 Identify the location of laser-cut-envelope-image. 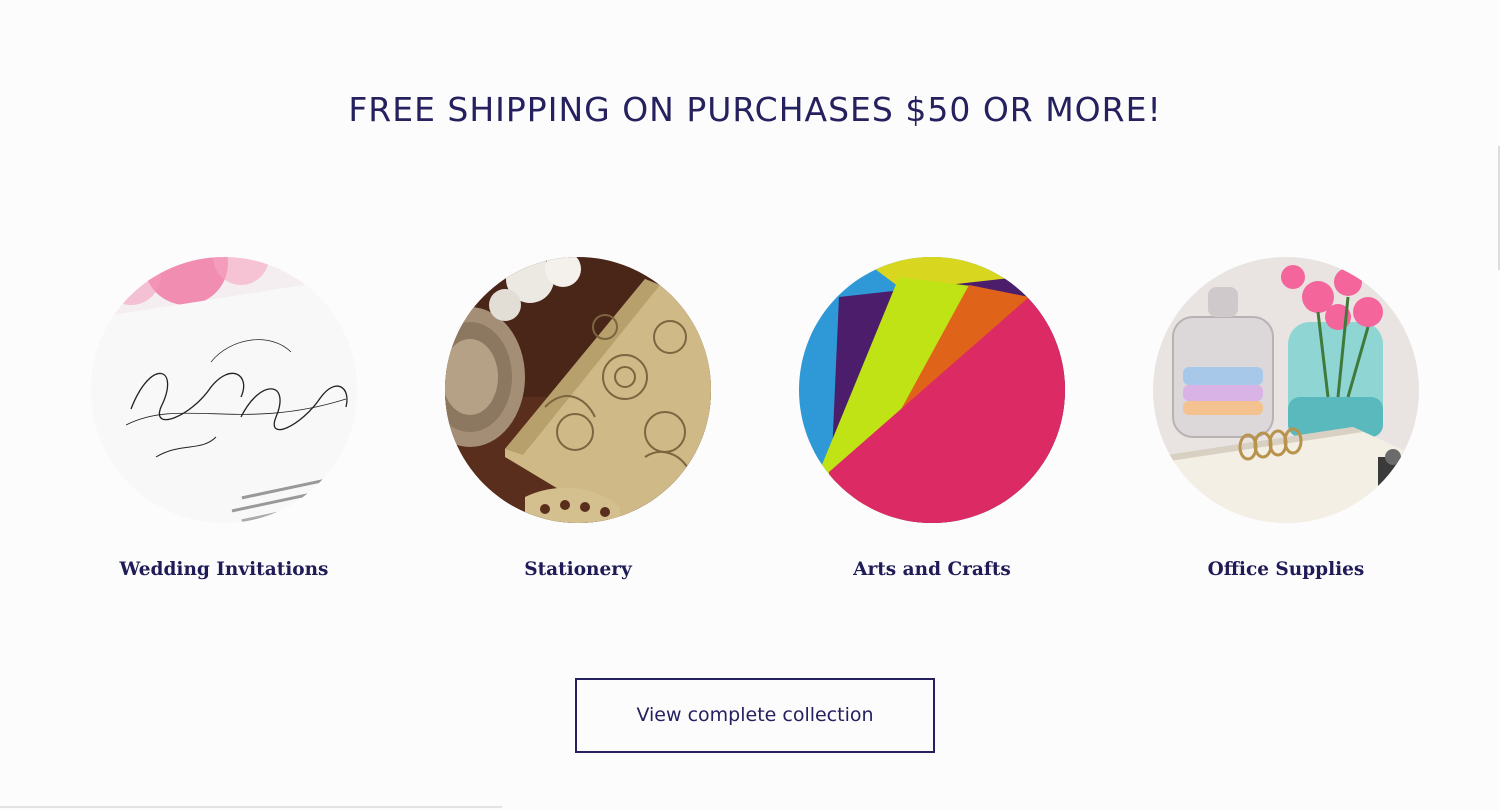
(578, 390).